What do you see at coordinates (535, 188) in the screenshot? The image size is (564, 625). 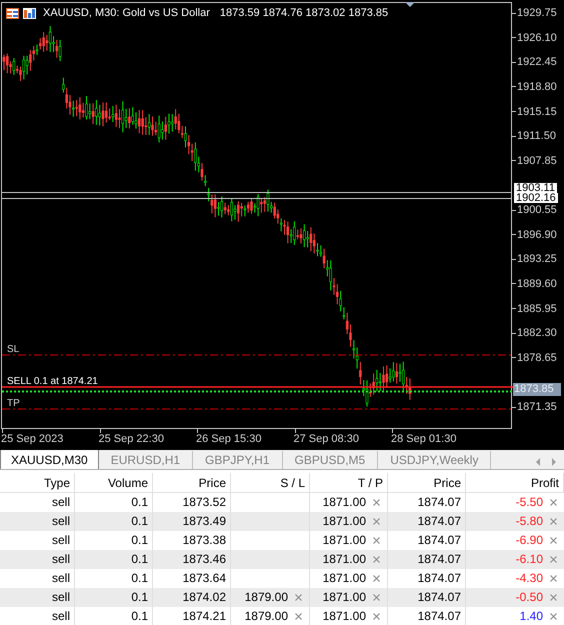 I see `price-level-label: 1903.11` at bounding box center [535, 188].